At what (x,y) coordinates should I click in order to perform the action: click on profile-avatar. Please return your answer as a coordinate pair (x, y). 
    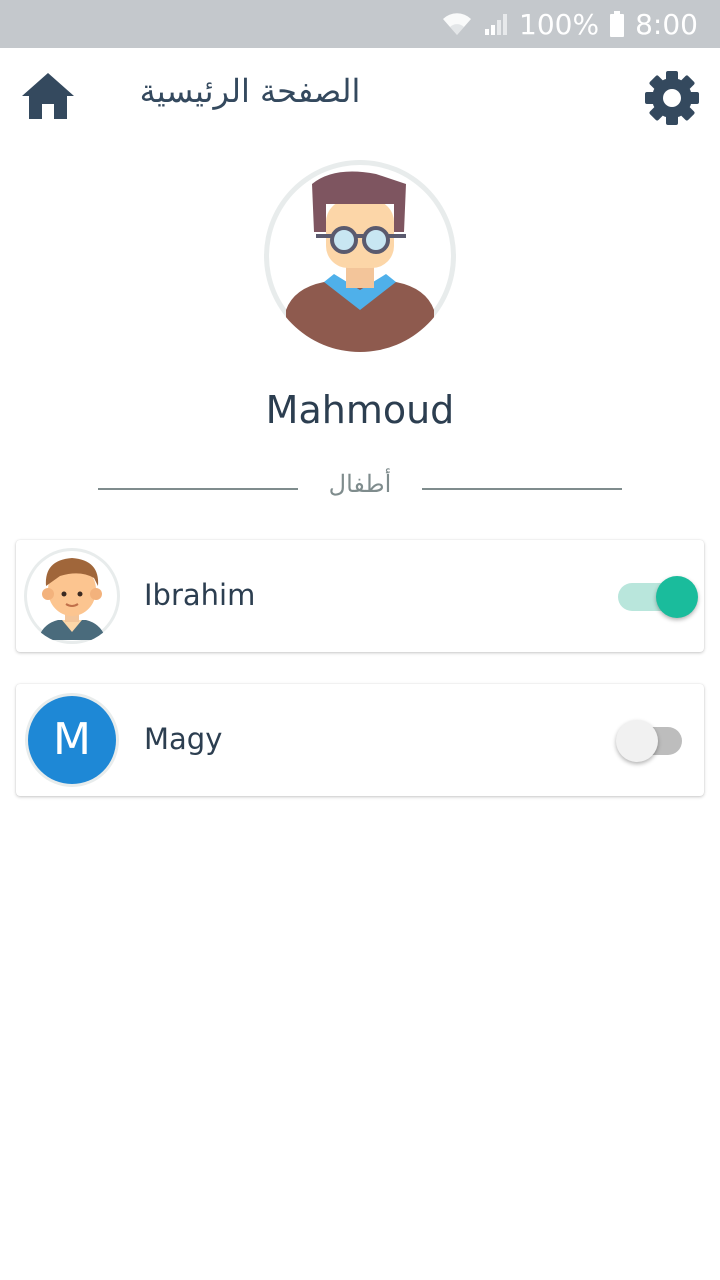
    Looking at the image, I should click on (360, 256).